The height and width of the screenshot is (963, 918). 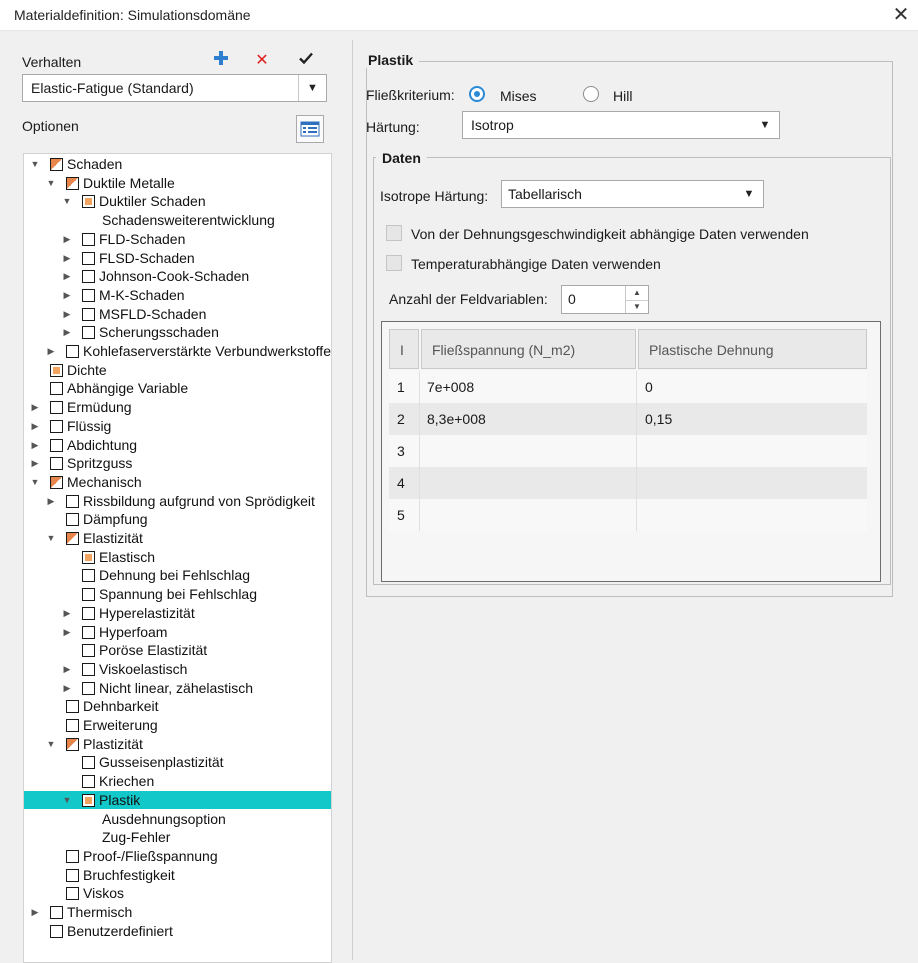 What do you see at coordinates (177, 931) in the screenshot?
I see `tree-item: Benutzerdefiniert` at bounding box center [177, 931].